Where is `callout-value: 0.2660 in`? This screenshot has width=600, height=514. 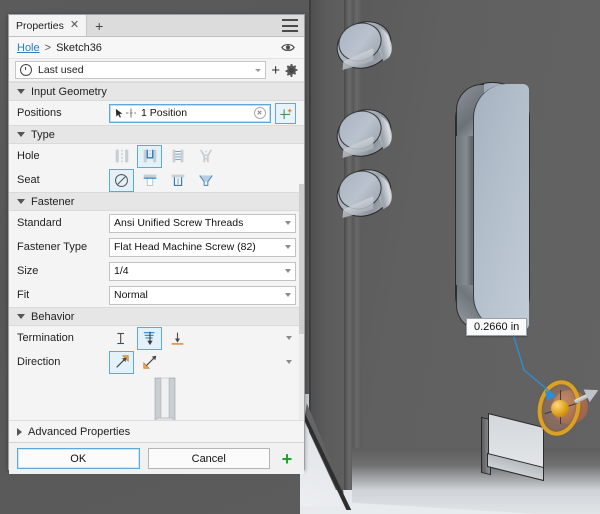
callout-value: 0.2660 in is located at coordinates (497, 327).